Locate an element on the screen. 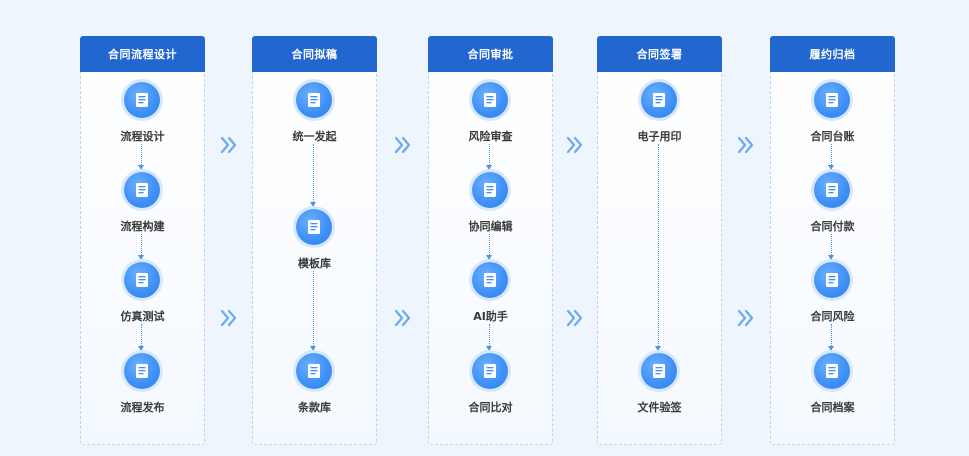  stage-column: 合同流程设计 流程设计 流程构建 仿真测试 流程发布 is located at coordinates (142, 240).